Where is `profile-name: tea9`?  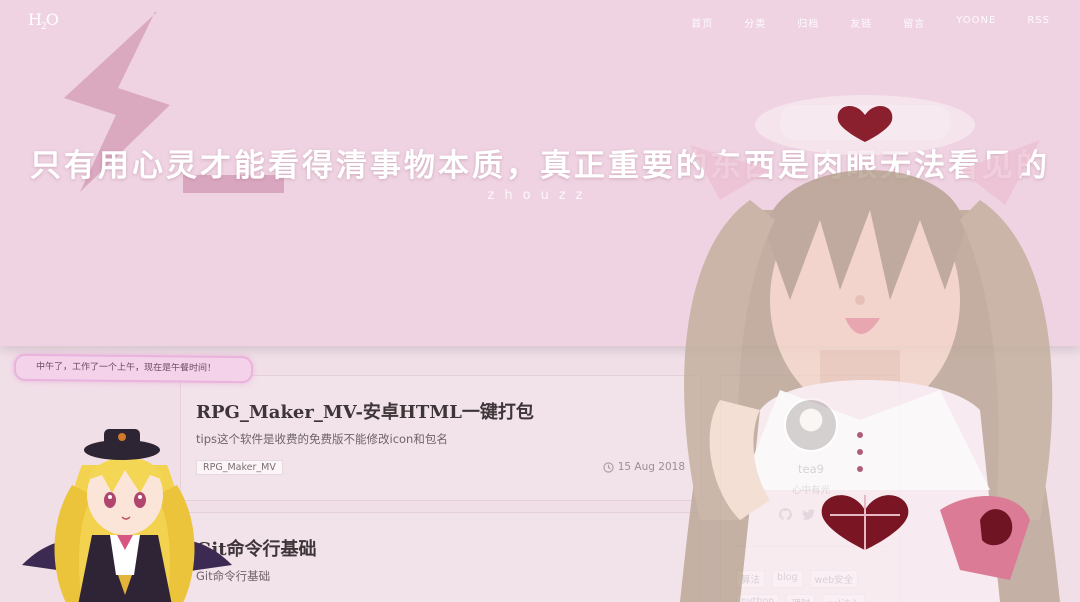
profile-name: tea9 is located at coordinates (811, 469).